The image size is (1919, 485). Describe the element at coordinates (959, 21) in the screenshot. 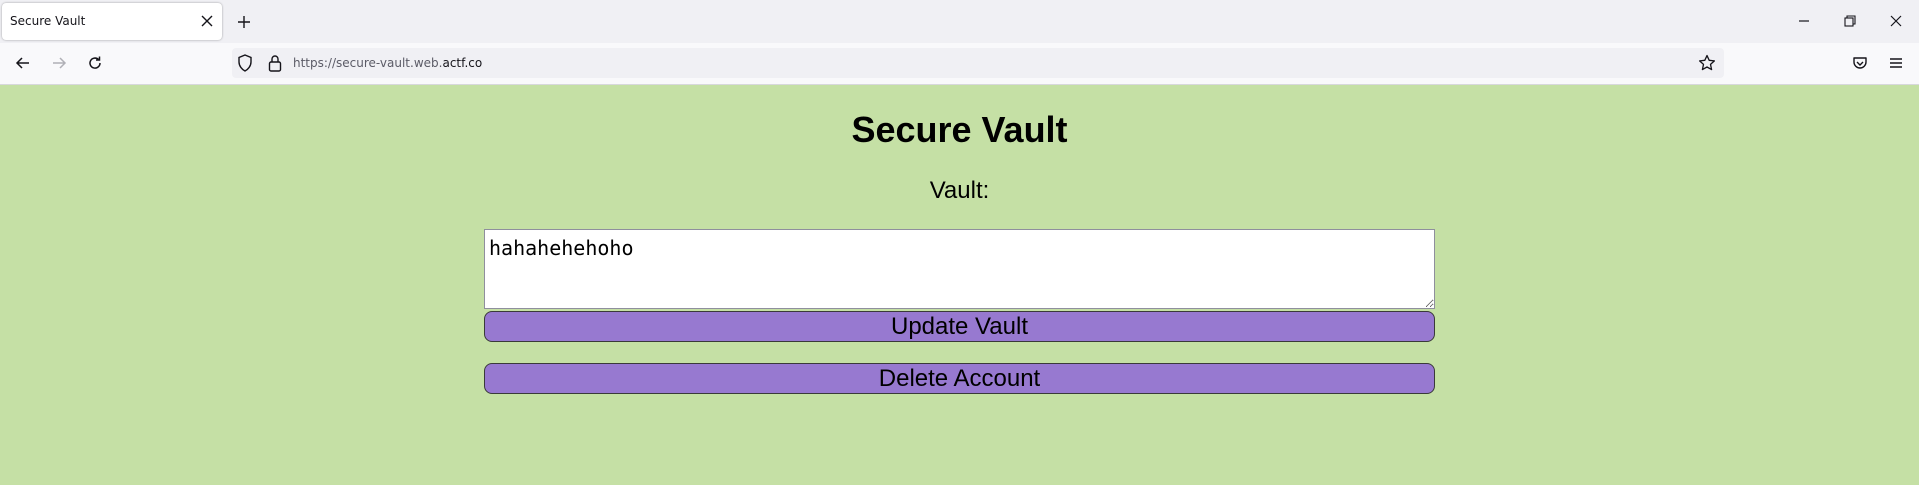

I see `tab-strip: Secure Vault` at that location.